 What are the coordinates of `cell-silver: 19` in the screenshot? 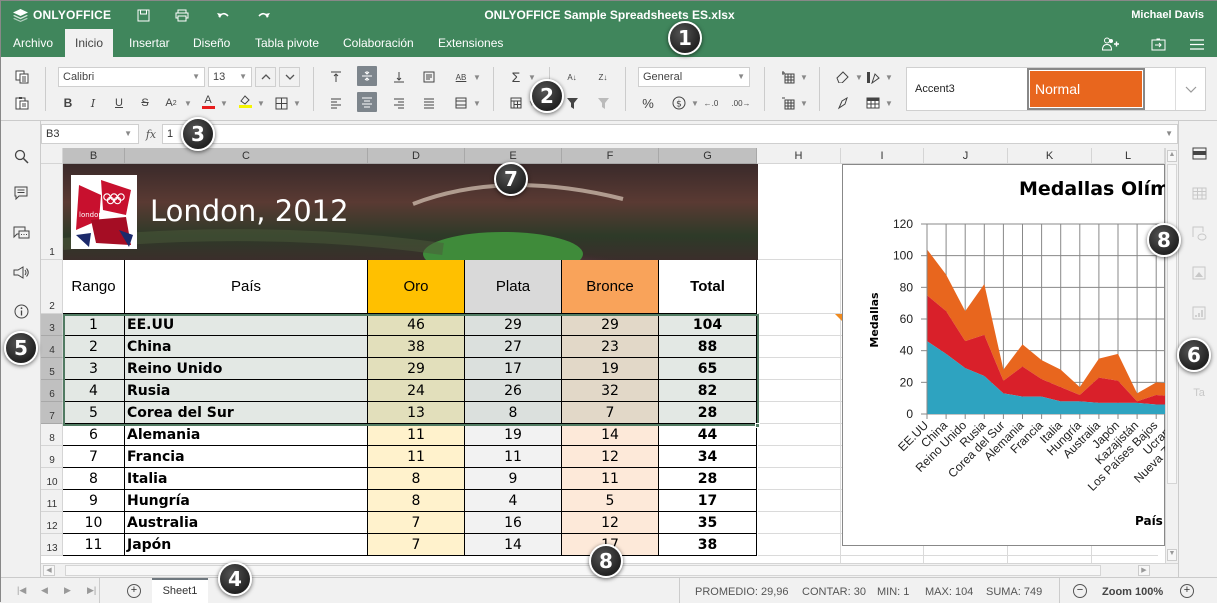 It's located at (513, 435).